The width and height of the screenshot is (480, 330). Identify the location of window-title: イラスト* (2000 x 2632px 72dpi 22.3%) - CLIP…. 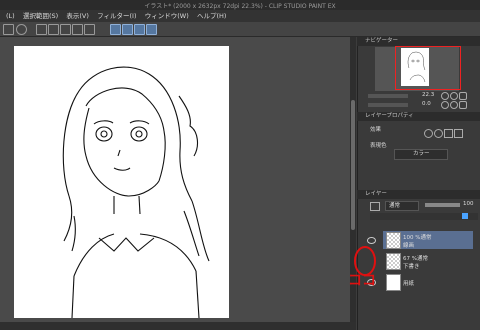
(240, 6).